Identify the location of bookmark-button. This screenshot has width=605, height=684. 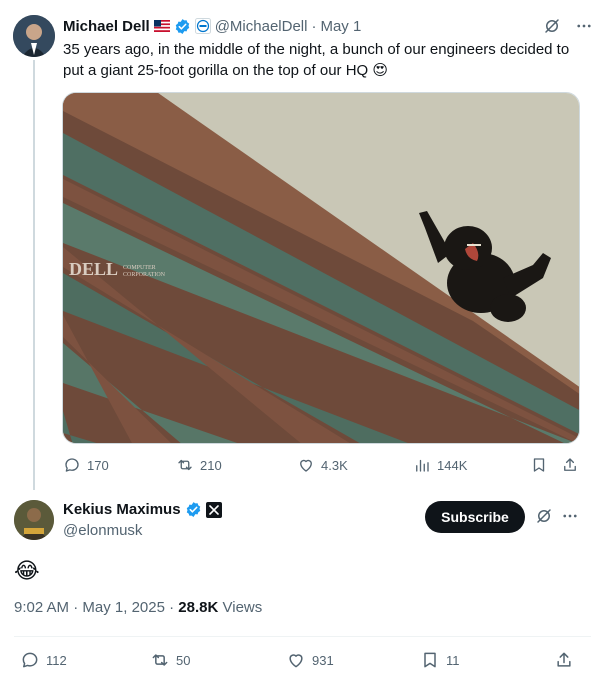
(539, 465).